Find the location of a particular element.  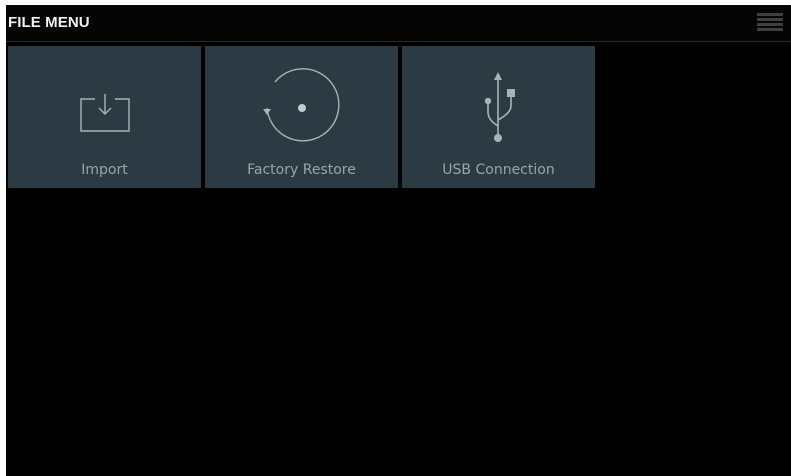

import-button: Import is located at coordinates (104, 117).